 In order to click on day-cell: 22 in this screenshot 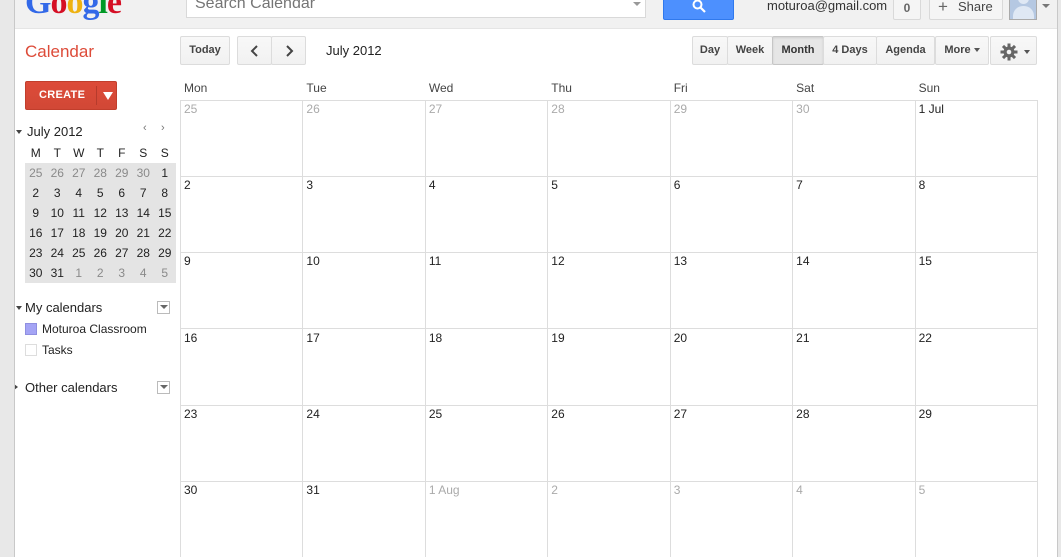, I will do `click(976, 367)`.